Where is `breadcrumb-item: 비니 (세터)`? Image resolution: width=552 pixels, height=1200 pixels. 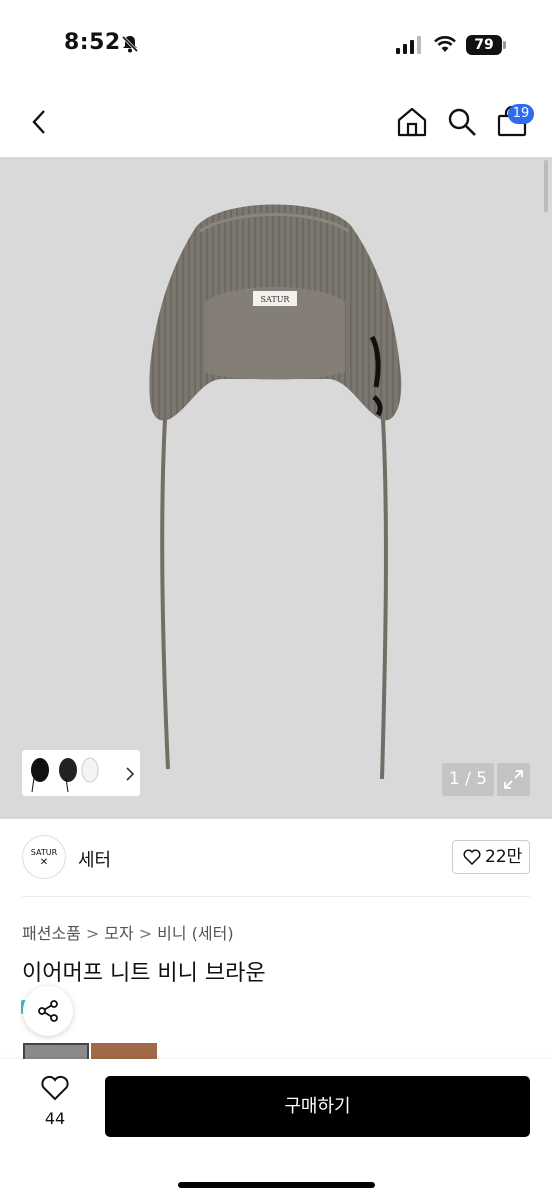
breadcrumb-item: 비니 (세터) is located at coordinates (195, 933).